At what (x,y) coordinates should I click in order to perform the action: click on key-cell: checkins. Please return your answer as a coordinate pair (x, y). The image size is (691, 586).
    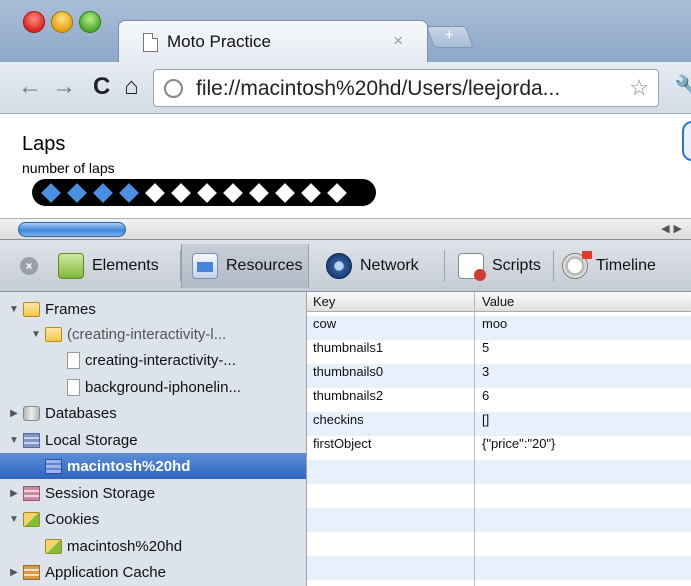
    Looking at the image, I should click on (338, 419).